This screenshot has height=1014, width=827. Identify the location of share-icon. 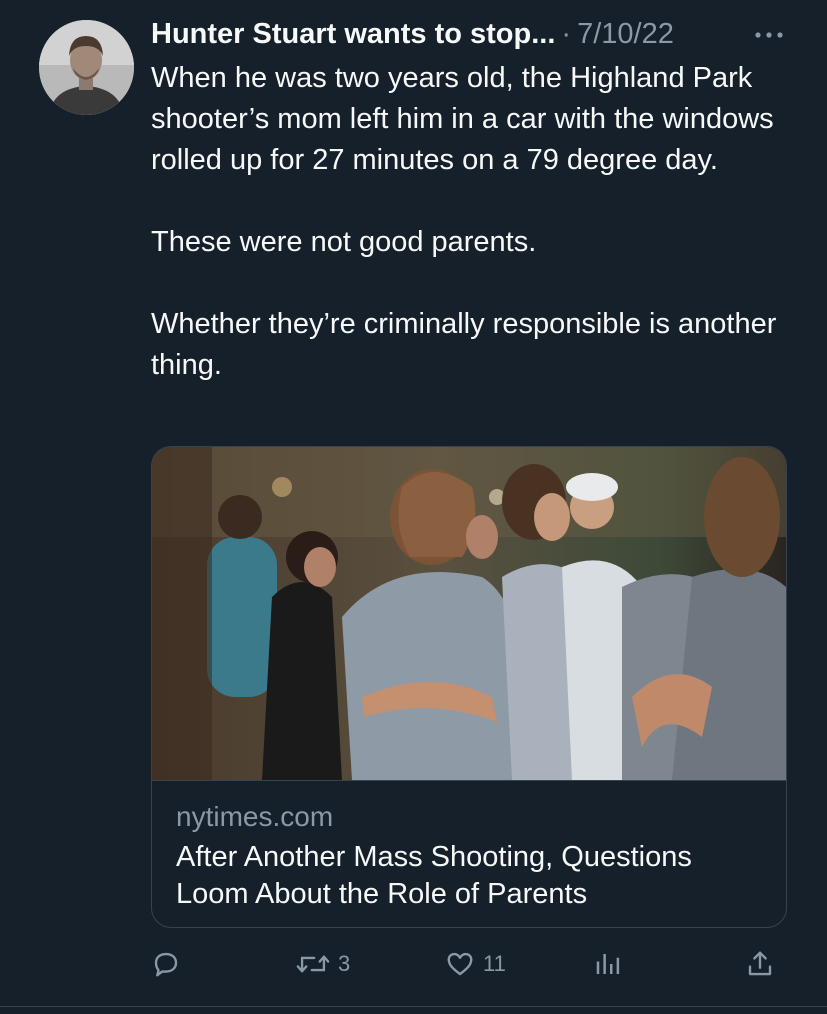
(760, 963).